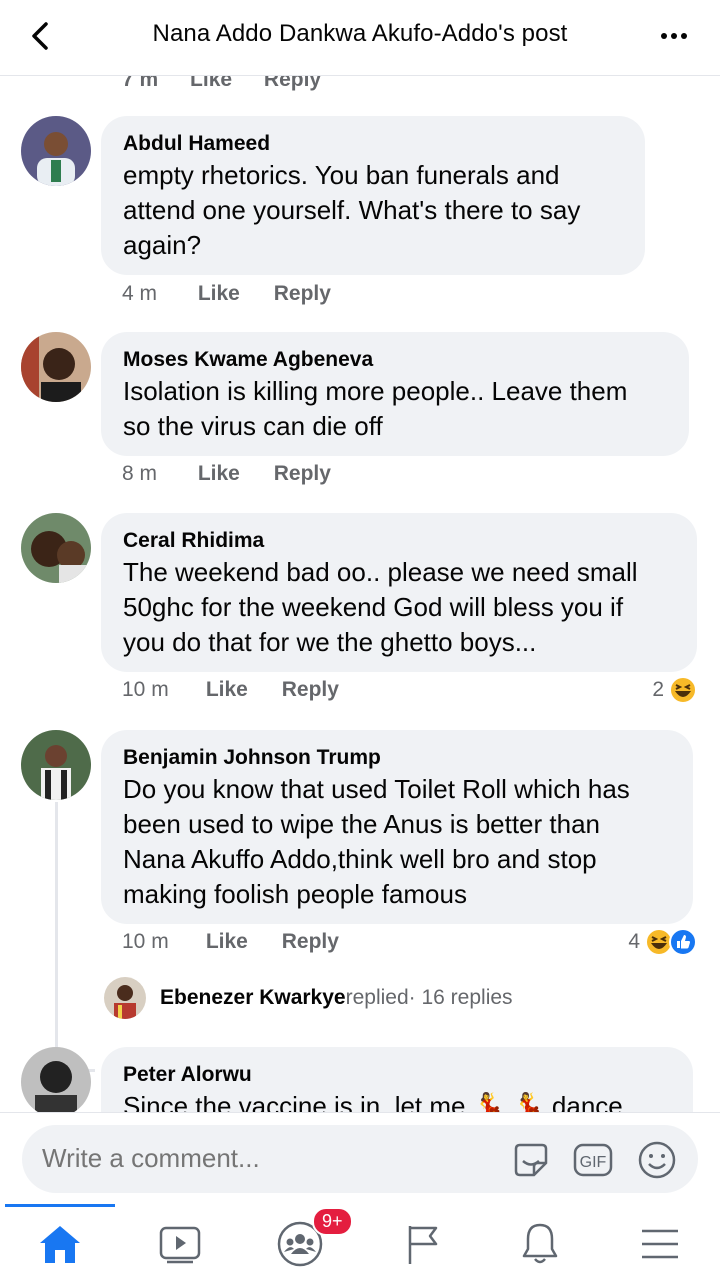  I want to click on home-icon, so click(60, 1244).